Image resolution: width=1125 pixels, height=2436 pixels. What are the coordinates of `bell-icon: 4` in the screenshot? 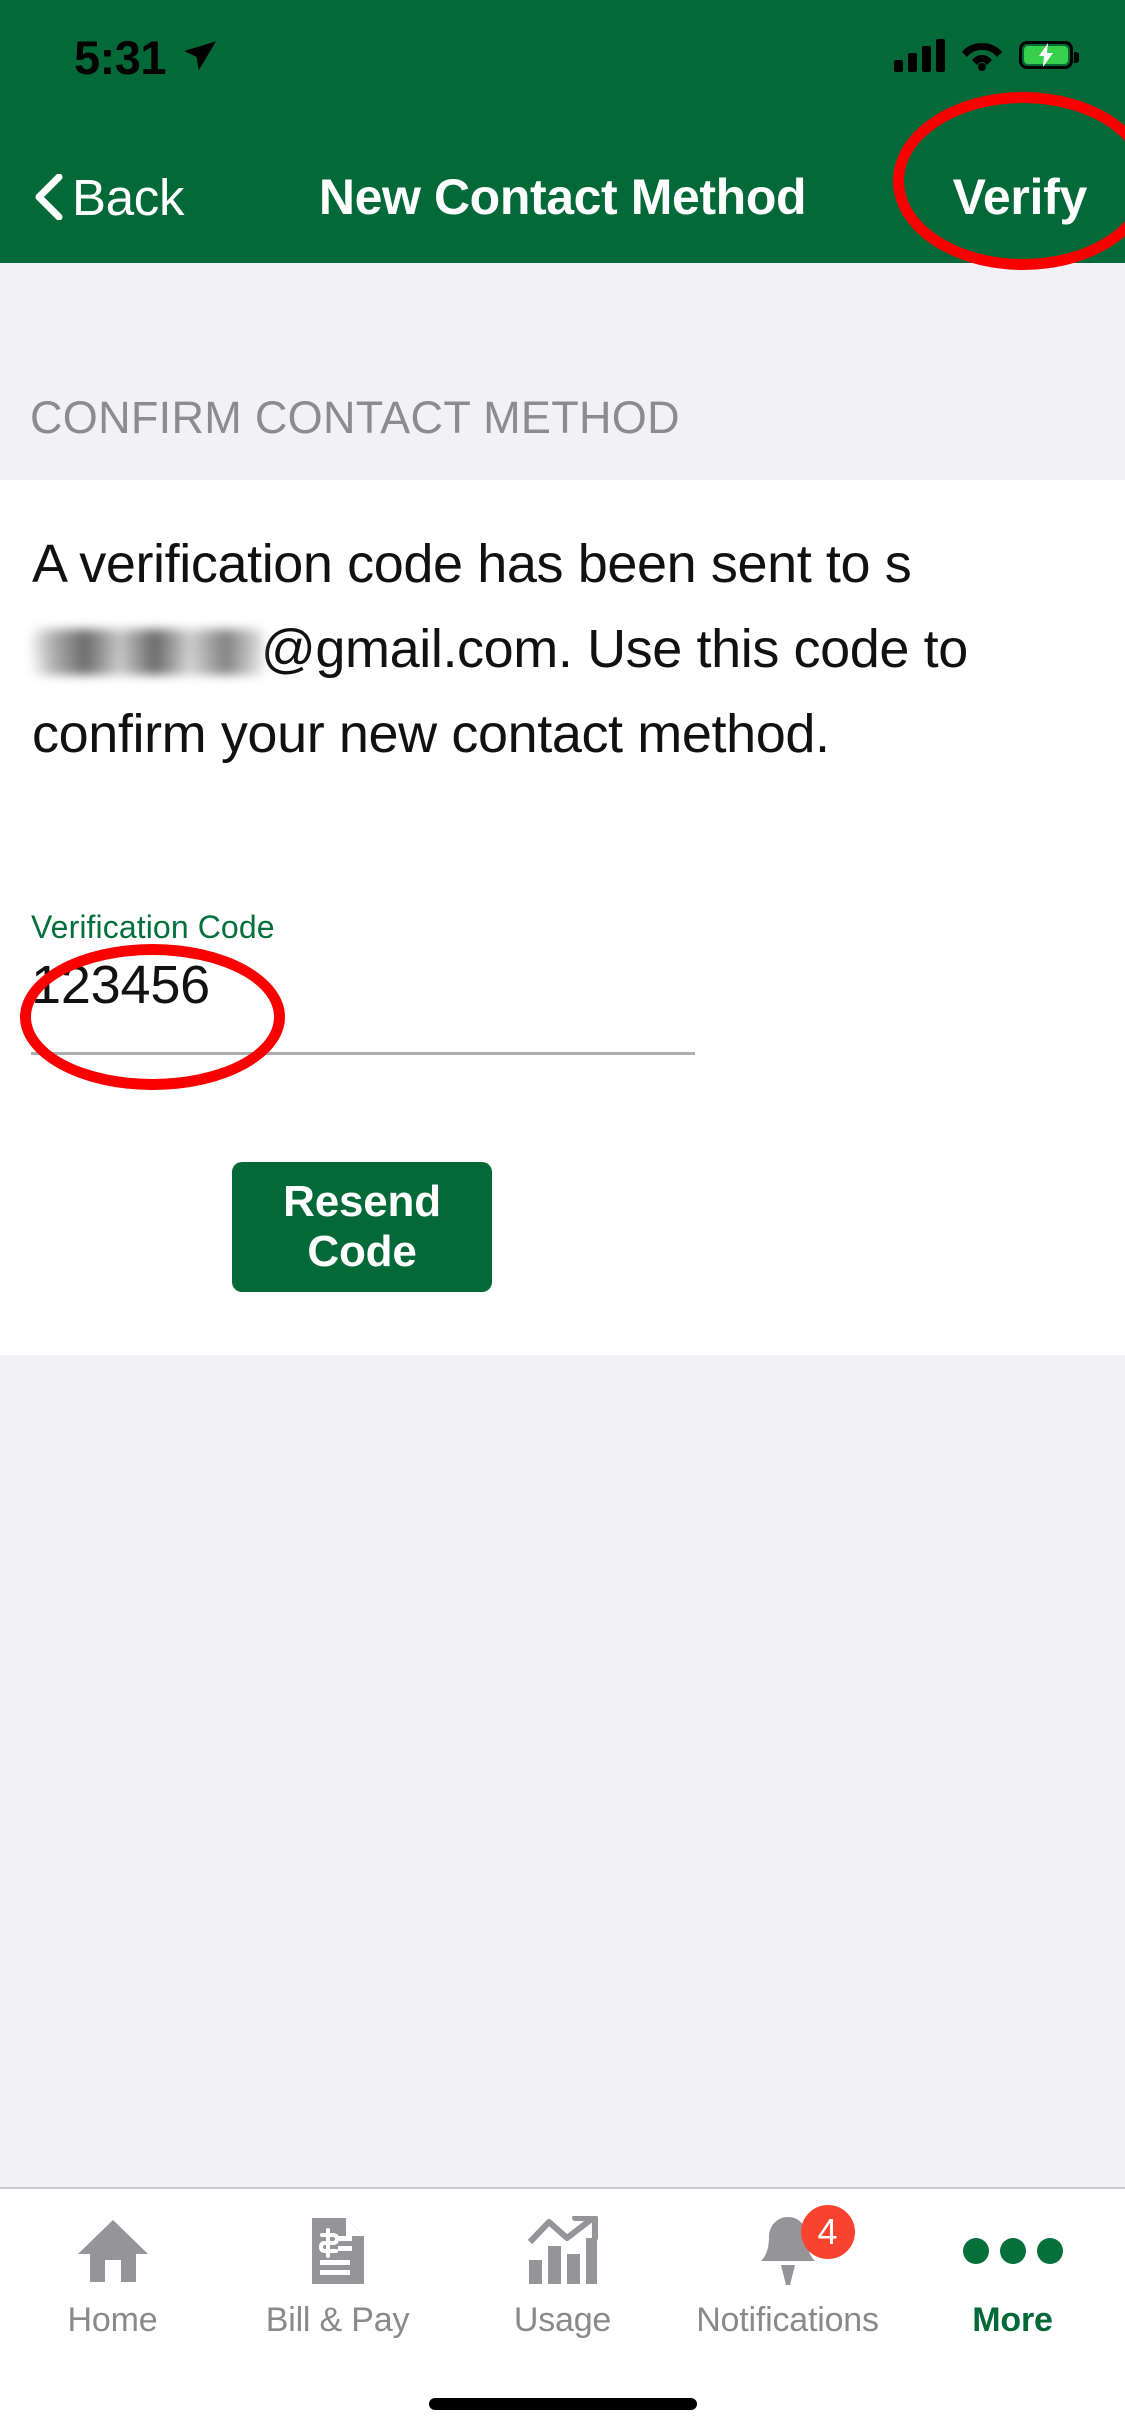 It's located at (806, 2246).